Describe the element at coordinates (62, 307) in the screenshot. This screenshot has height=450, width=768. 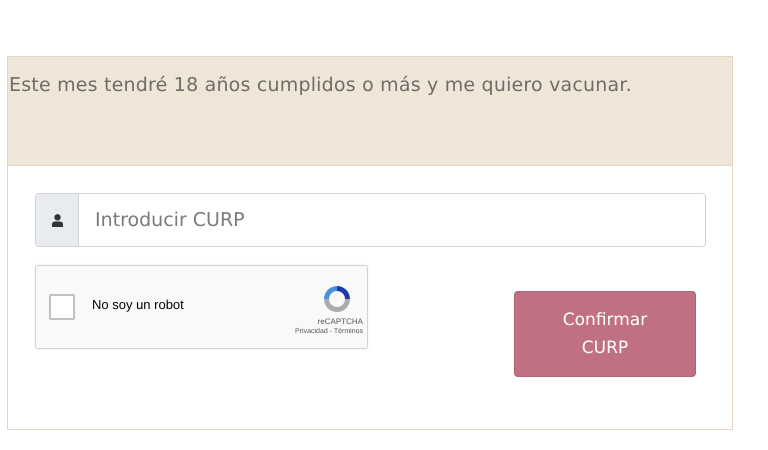
I see `captcha-checkbox` at that location.